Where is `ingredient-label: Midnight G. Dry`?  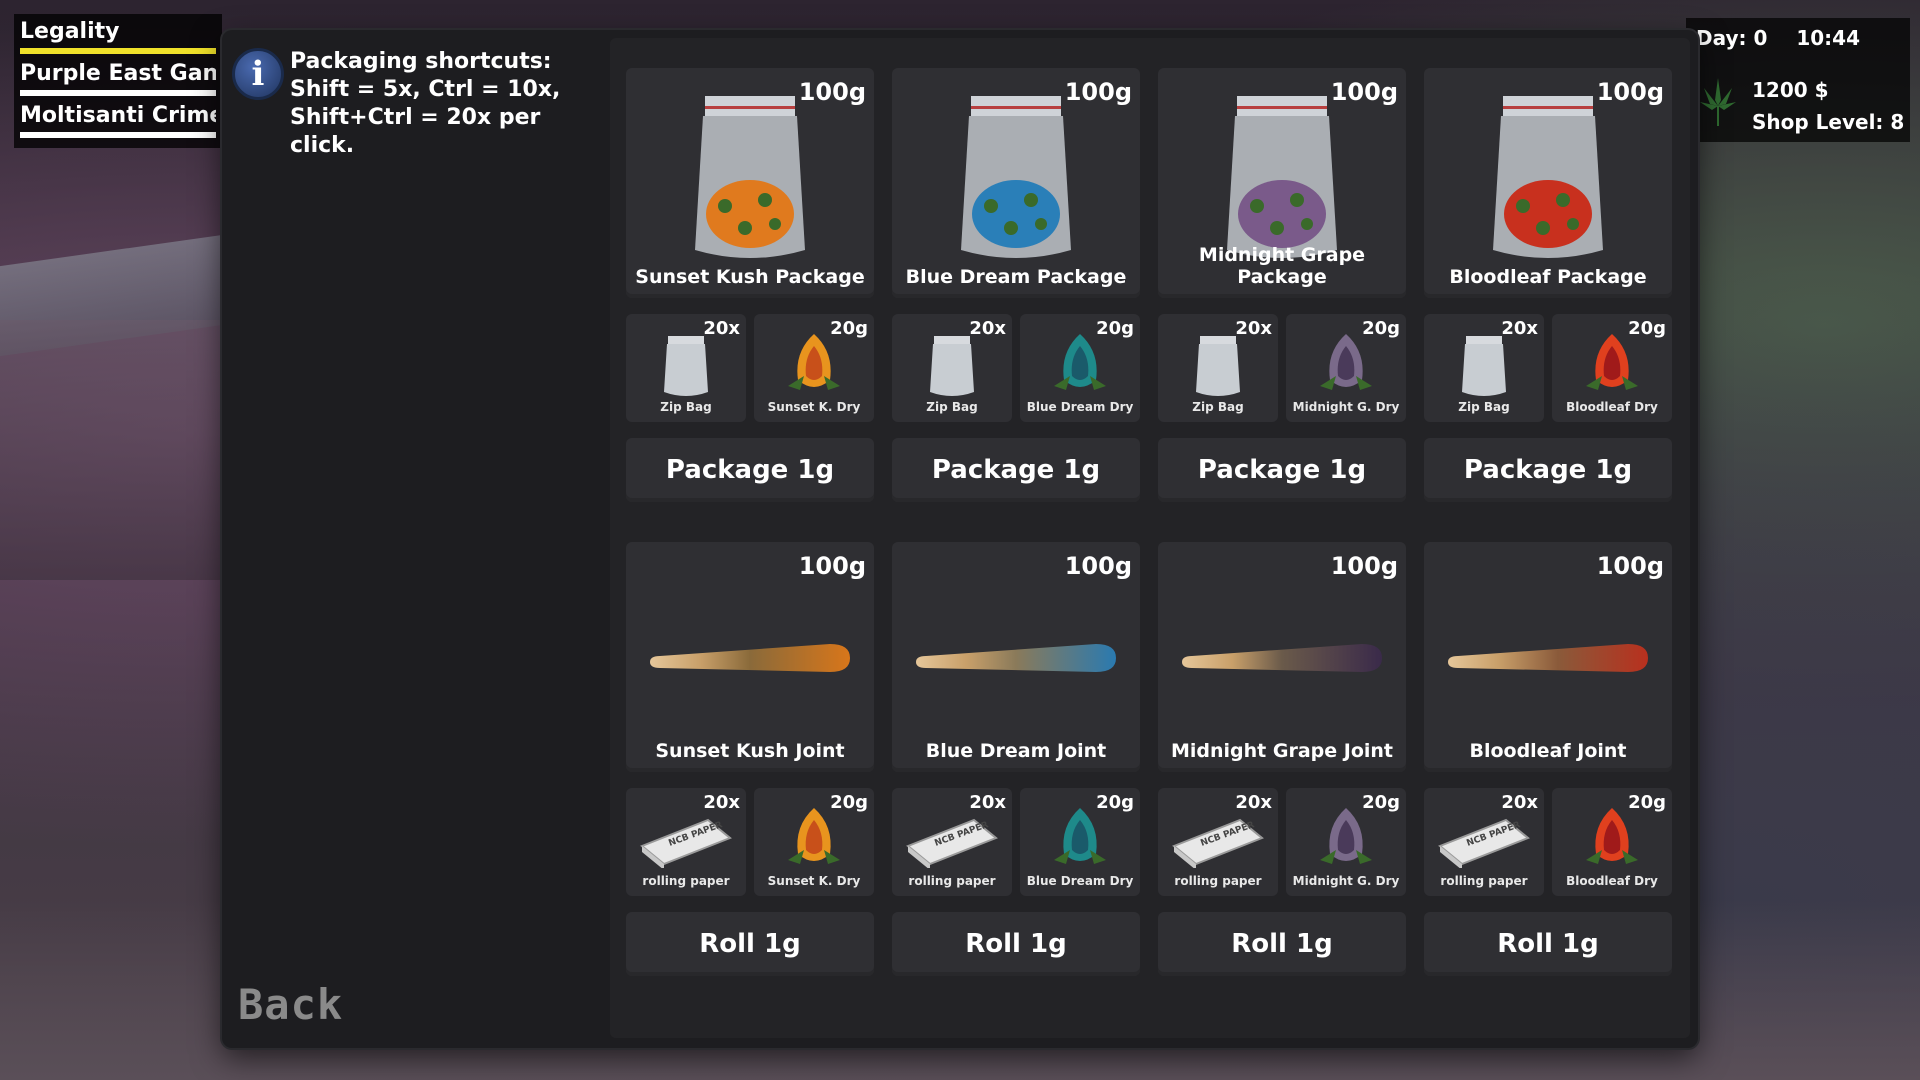
ingredient-label: Midnight G. Dry is located at coordinates (1346, 881).